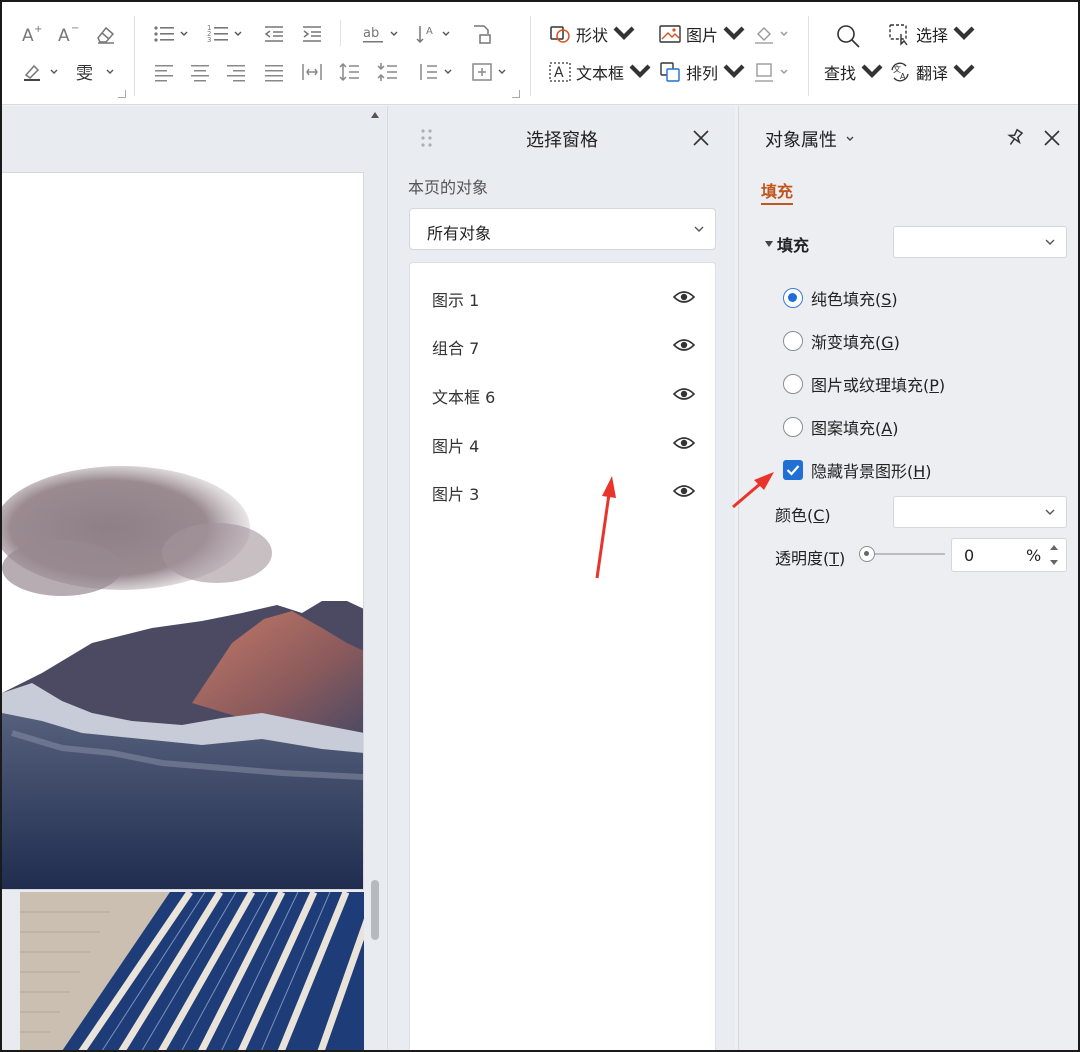  I want to click on justify-icon, so click(274, 72).